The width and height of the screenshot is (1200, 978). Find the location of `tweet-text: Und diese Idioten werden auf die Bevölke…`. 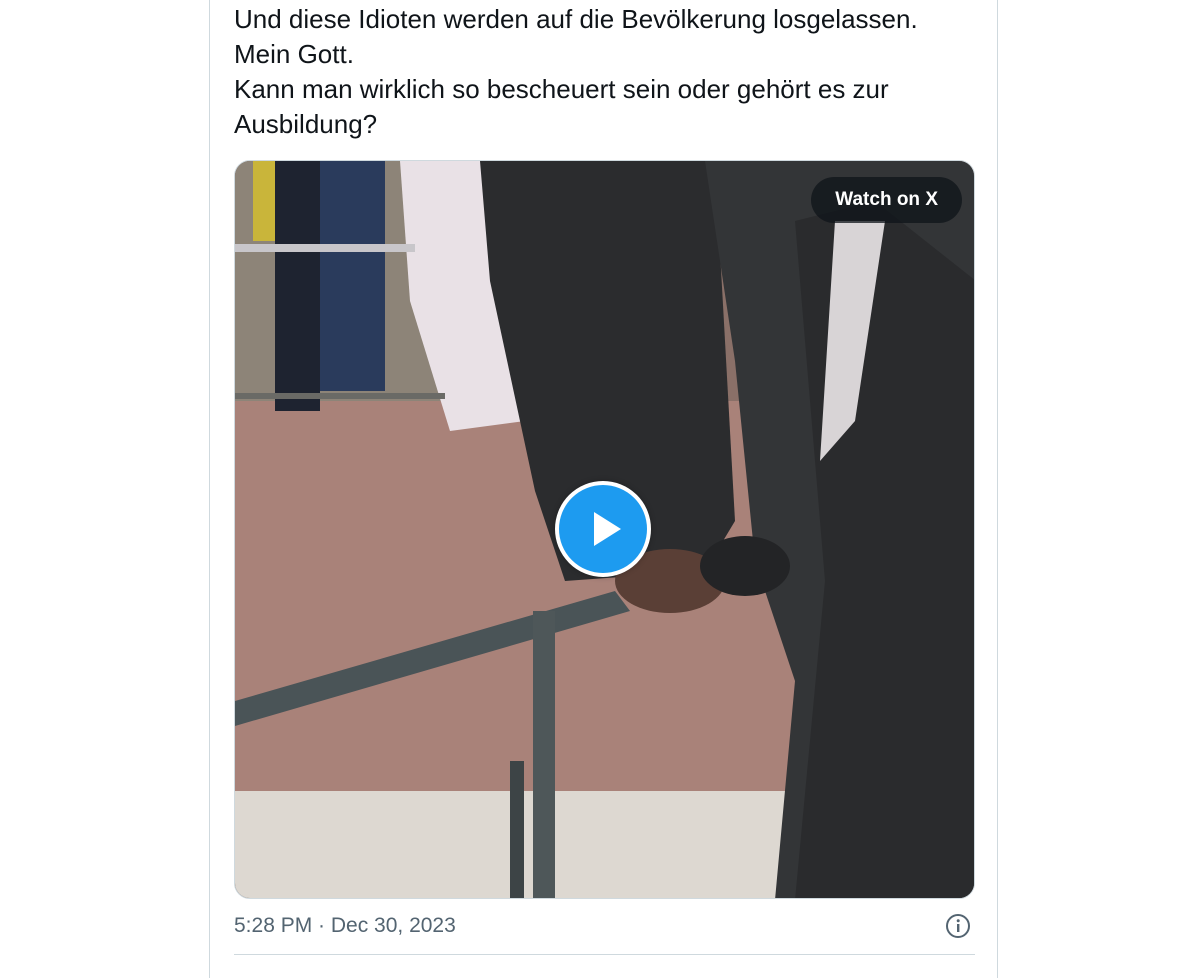

tweet-text: Und diese Idioten werden auf die Bevölke… is located at coordinates (606, 72).